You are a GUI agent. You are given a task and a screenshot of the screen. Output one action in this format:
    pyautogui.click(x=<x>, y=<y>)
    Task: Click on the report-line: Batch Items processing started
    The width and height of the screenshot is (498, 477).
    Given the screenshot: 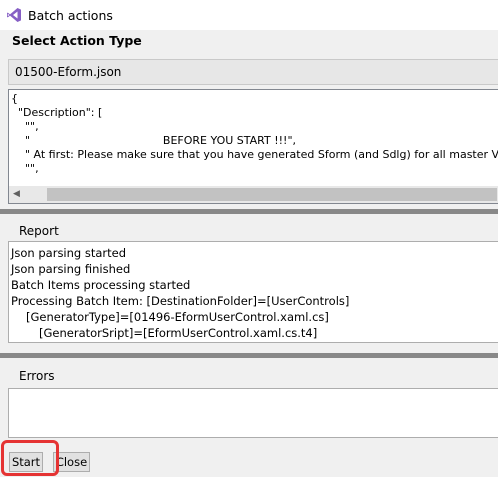 What is the action you would take?
    pyautogui.click(x=101, y=285)
    